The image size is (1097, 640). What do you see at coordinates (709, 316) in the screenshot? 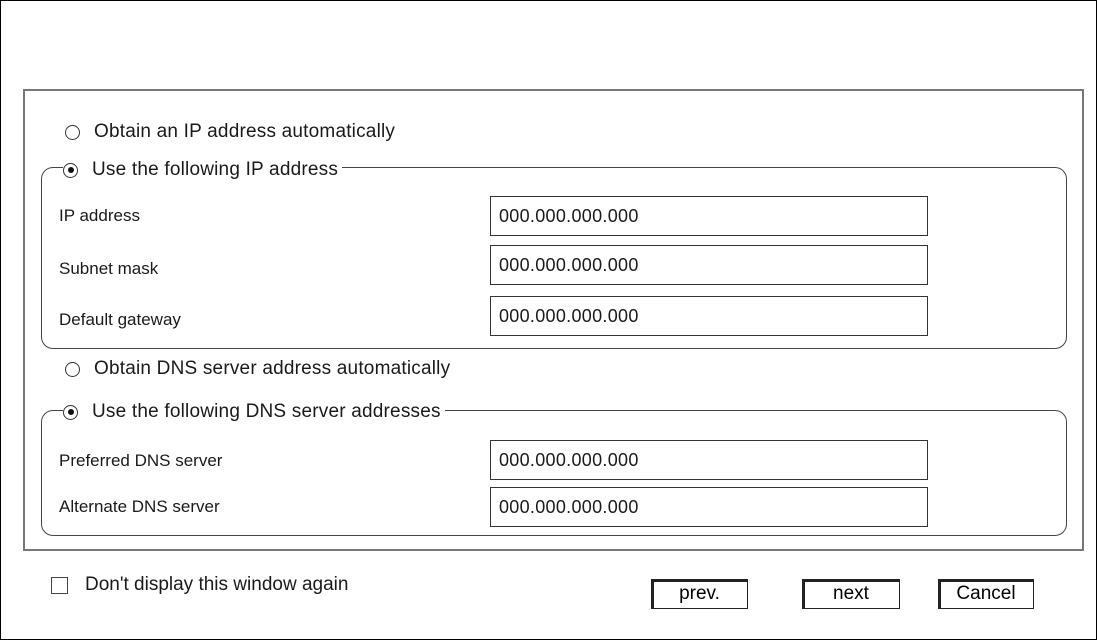
I see `default-gateway-field: 000.000.000.000` at bounding box center [709, 316].